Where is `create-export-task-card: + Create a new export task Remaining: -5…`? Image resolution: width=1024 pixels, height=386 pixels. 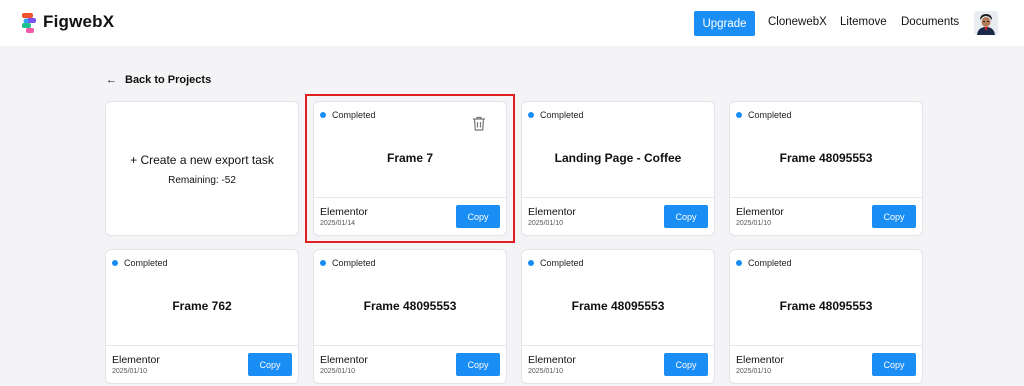 create-export-task-card: + Create a new export task Remaining: -5… is located at coordinates (202, 168).